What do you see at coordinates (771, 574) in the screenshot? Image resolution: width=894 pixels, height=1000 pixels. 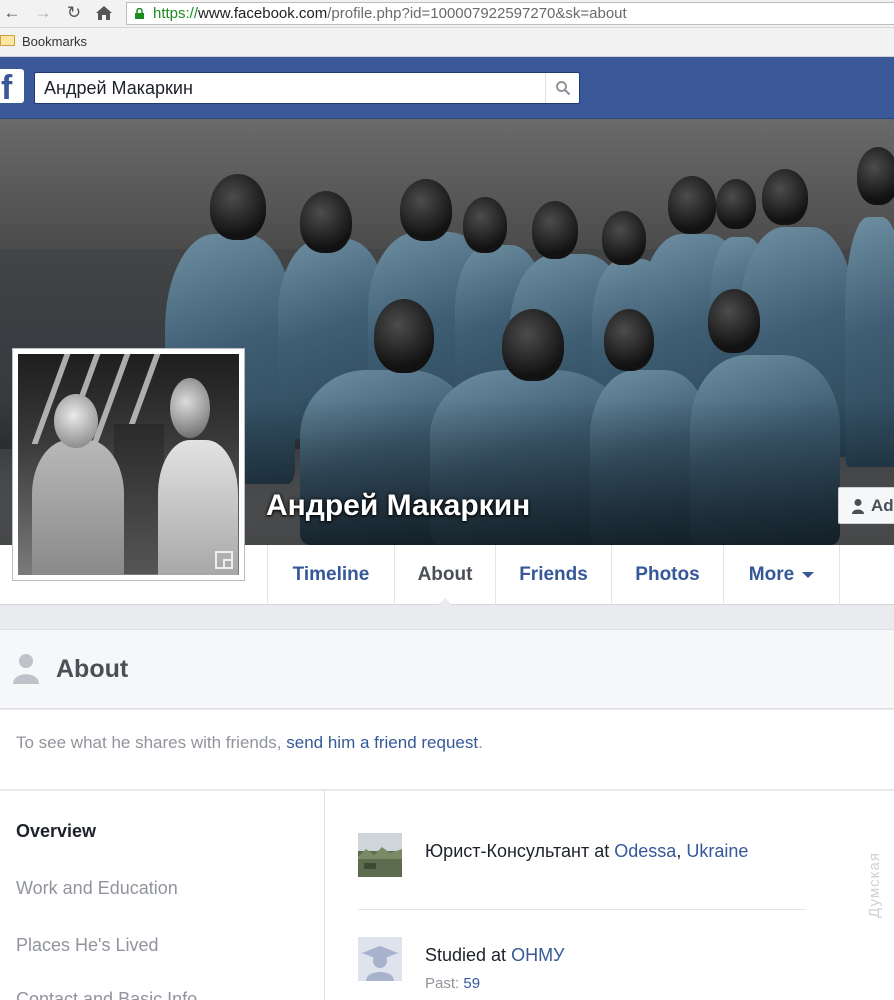 I see `tab-label: More` at bounding box center [771, 574].